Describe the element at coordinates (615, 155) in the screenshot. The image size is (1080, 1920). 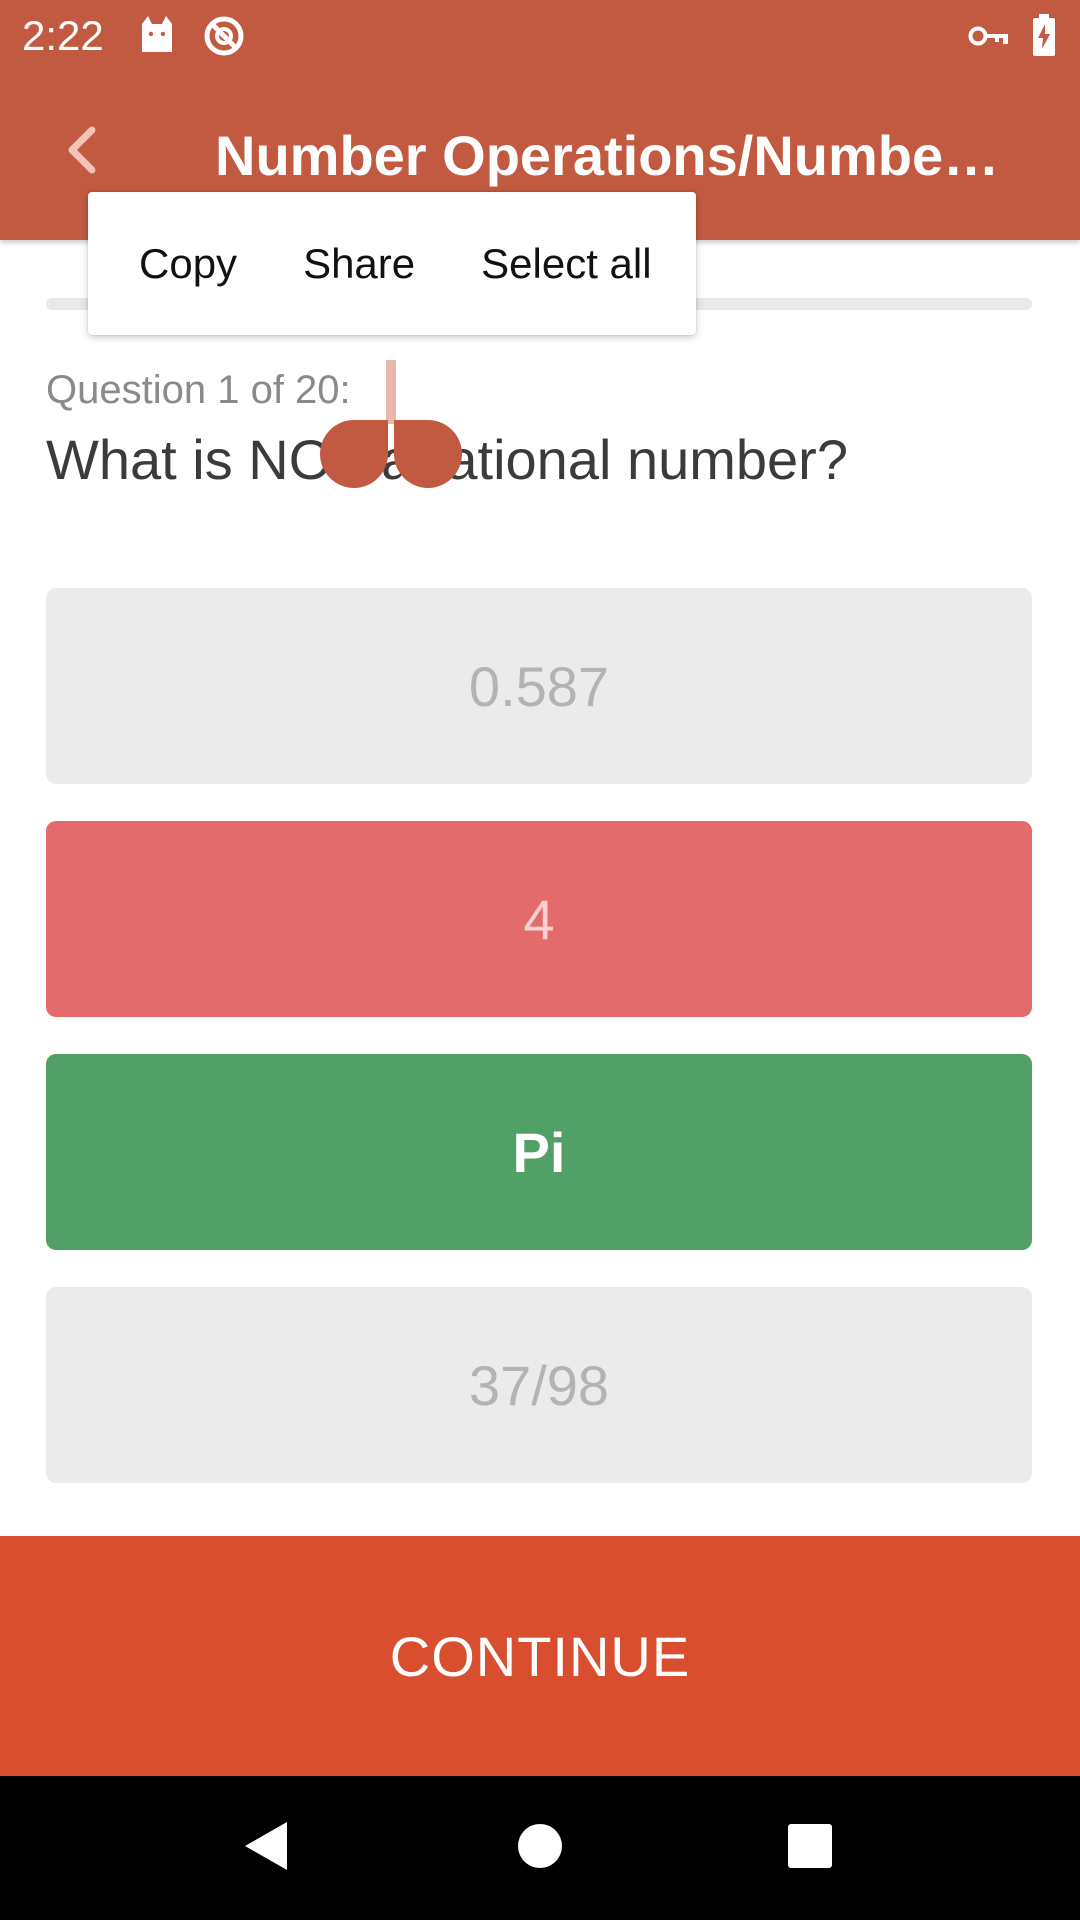
I see `page-title: Number Operations/Number Sense` at that location.